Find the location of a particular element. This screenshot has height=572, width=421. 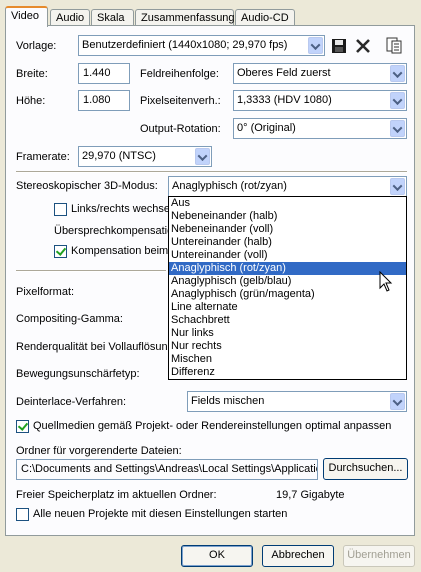

compositing-label: Compositing-Gamma: is located at coordinates (69, 319).